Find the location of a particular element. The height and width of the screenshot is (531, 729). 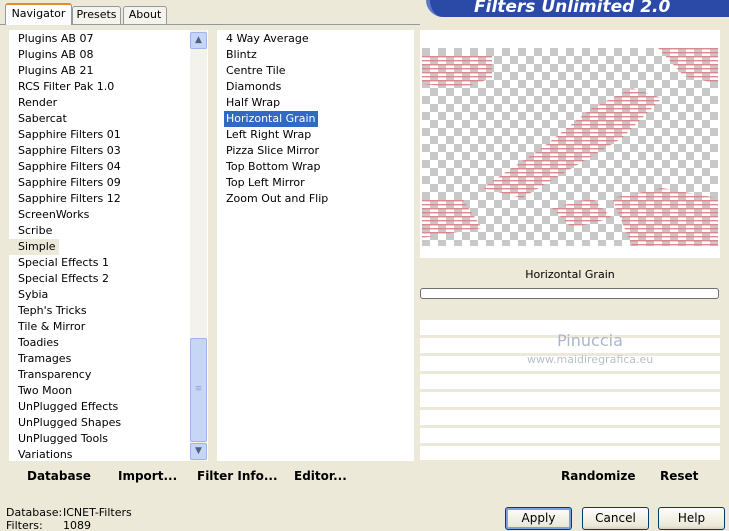

watermark-site: www.maidiregrafica.eu is located at coordinates (590, 359).